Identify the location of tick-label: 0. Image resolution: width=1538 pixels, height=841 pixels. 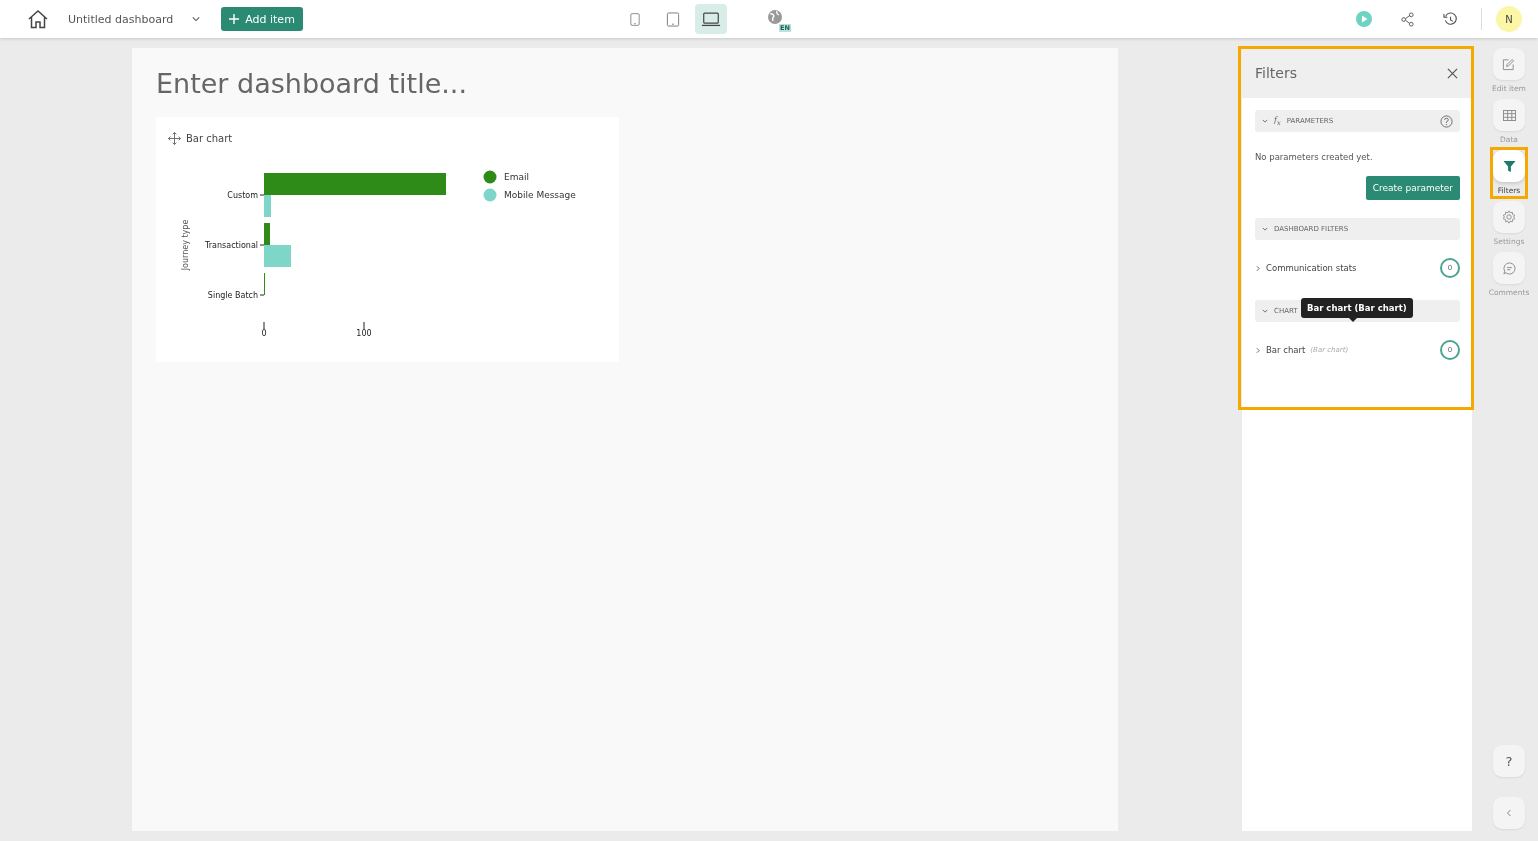
(264, 333).